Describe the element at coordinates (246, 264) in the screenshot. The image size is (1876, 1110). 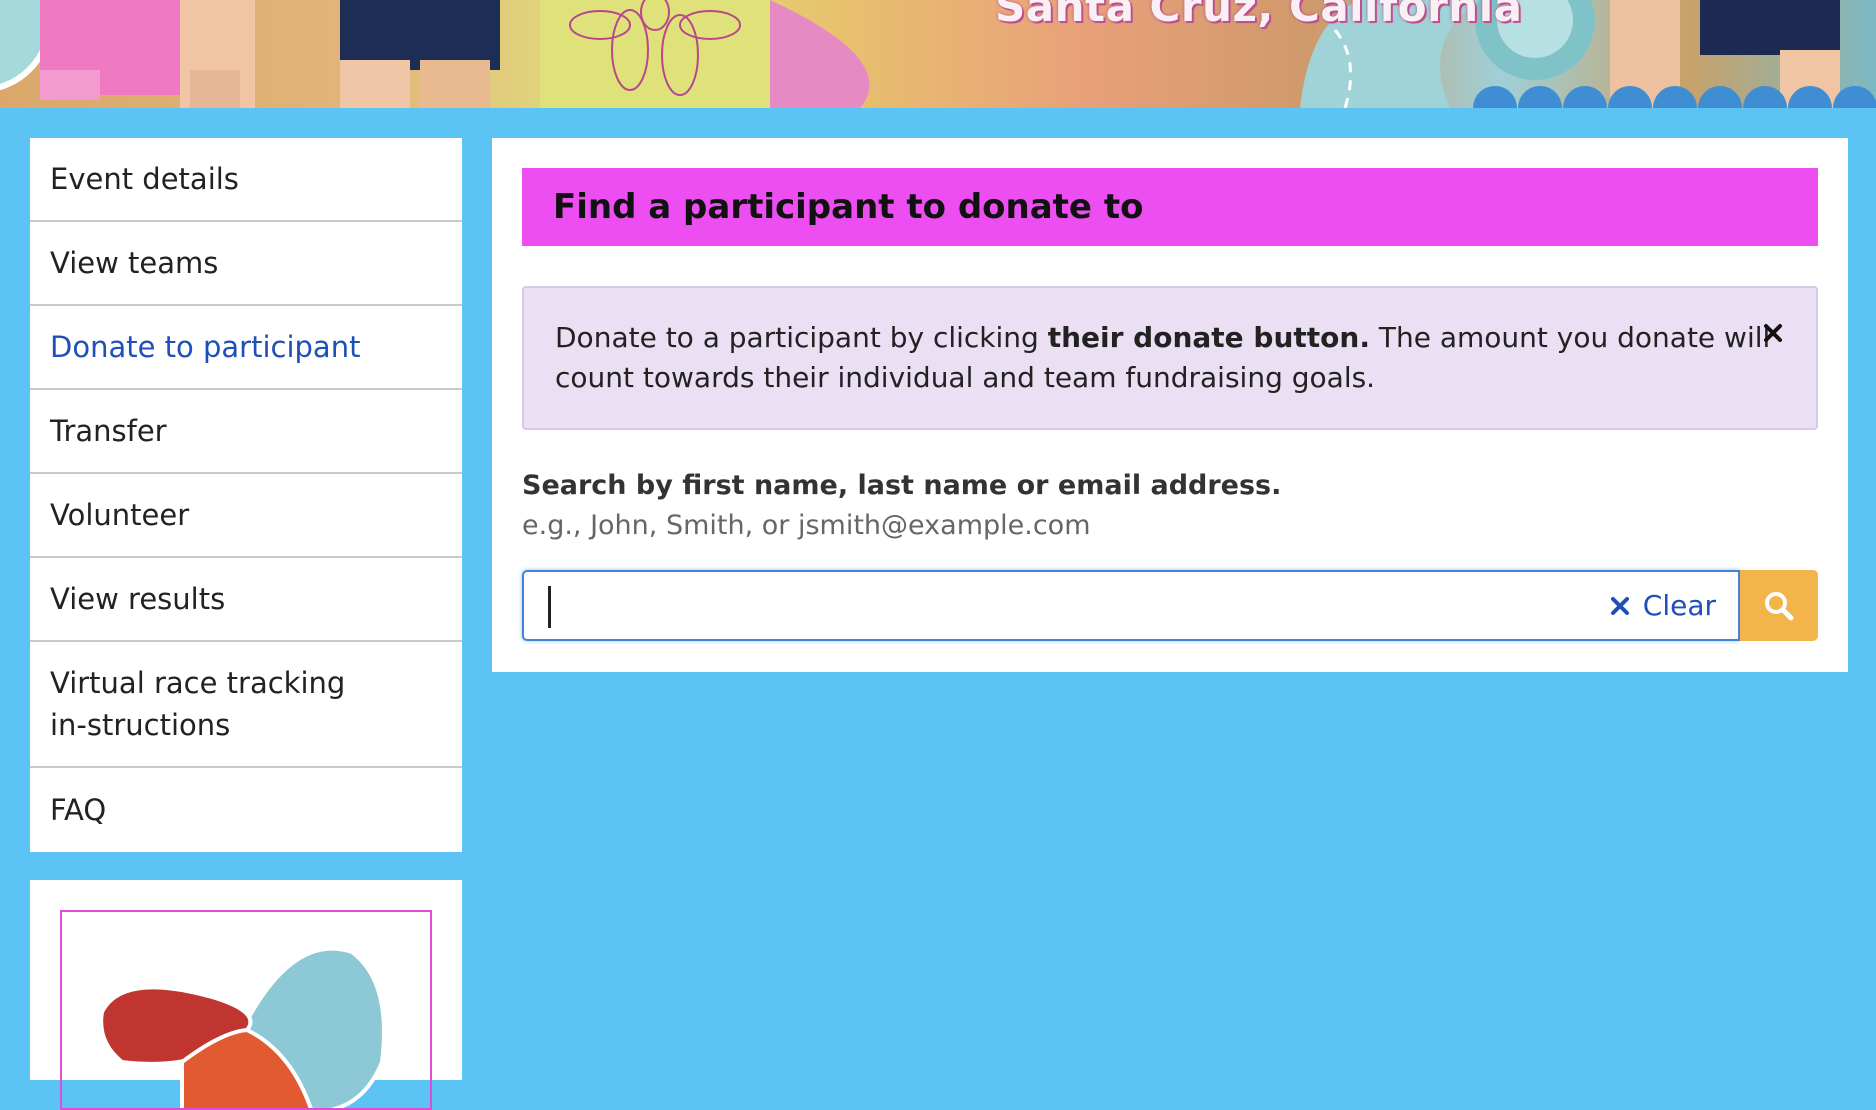
I see `sidebar-item-view-teams: View teams` at that location.